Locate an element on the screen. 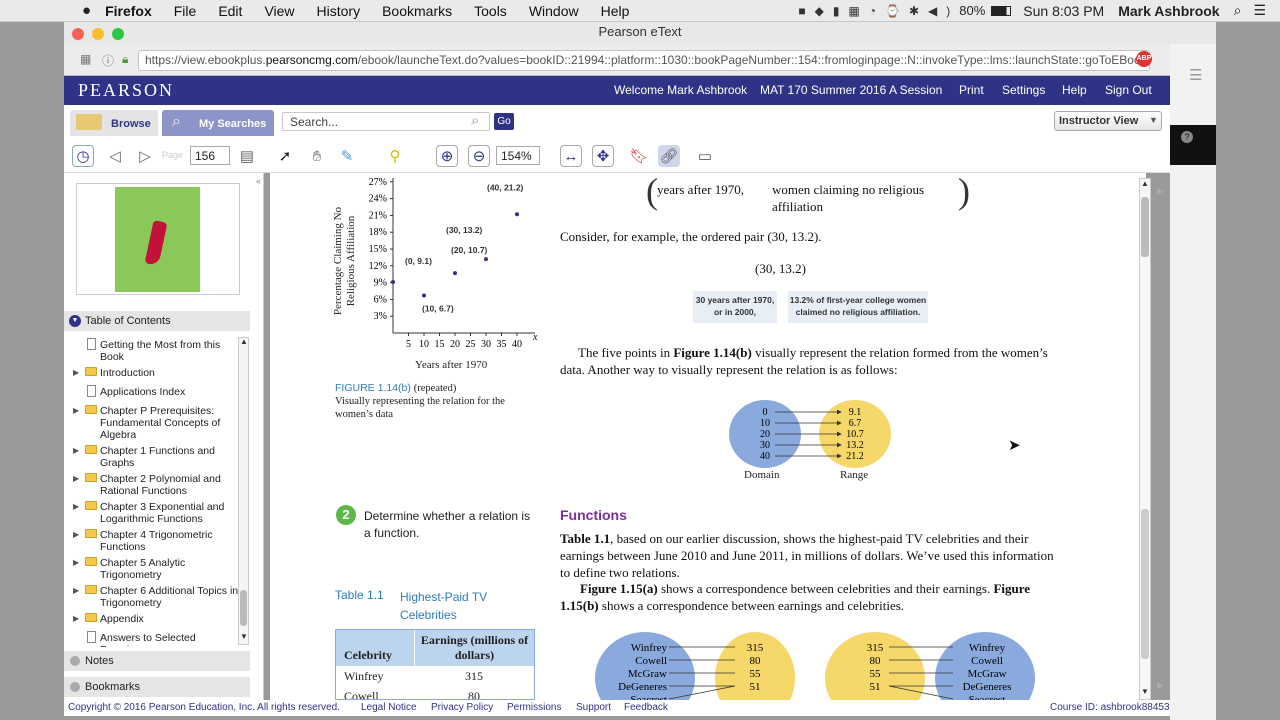 This screenshot has width=1280, height=720. search-icon: ⌕ is located at coordinates (475, 120).